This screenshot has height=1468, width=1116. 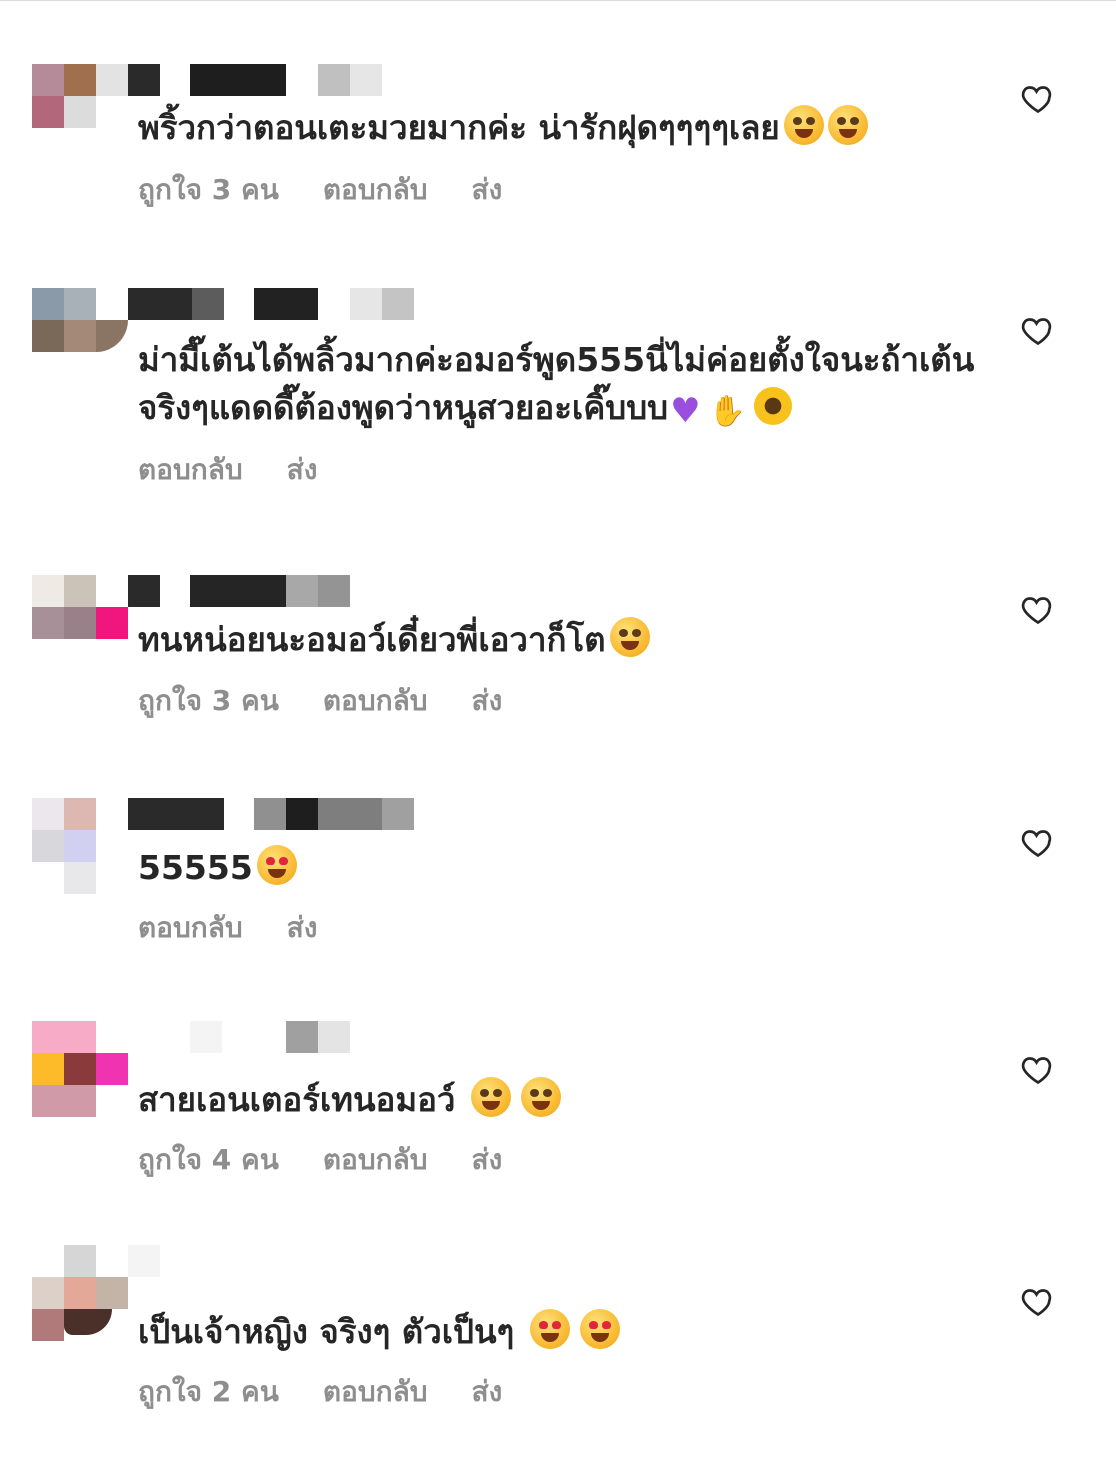 What do you see at coordinates (558, 868) in the screenshot?
I see `comment-text: 55555` at bounding box center [558, 868].